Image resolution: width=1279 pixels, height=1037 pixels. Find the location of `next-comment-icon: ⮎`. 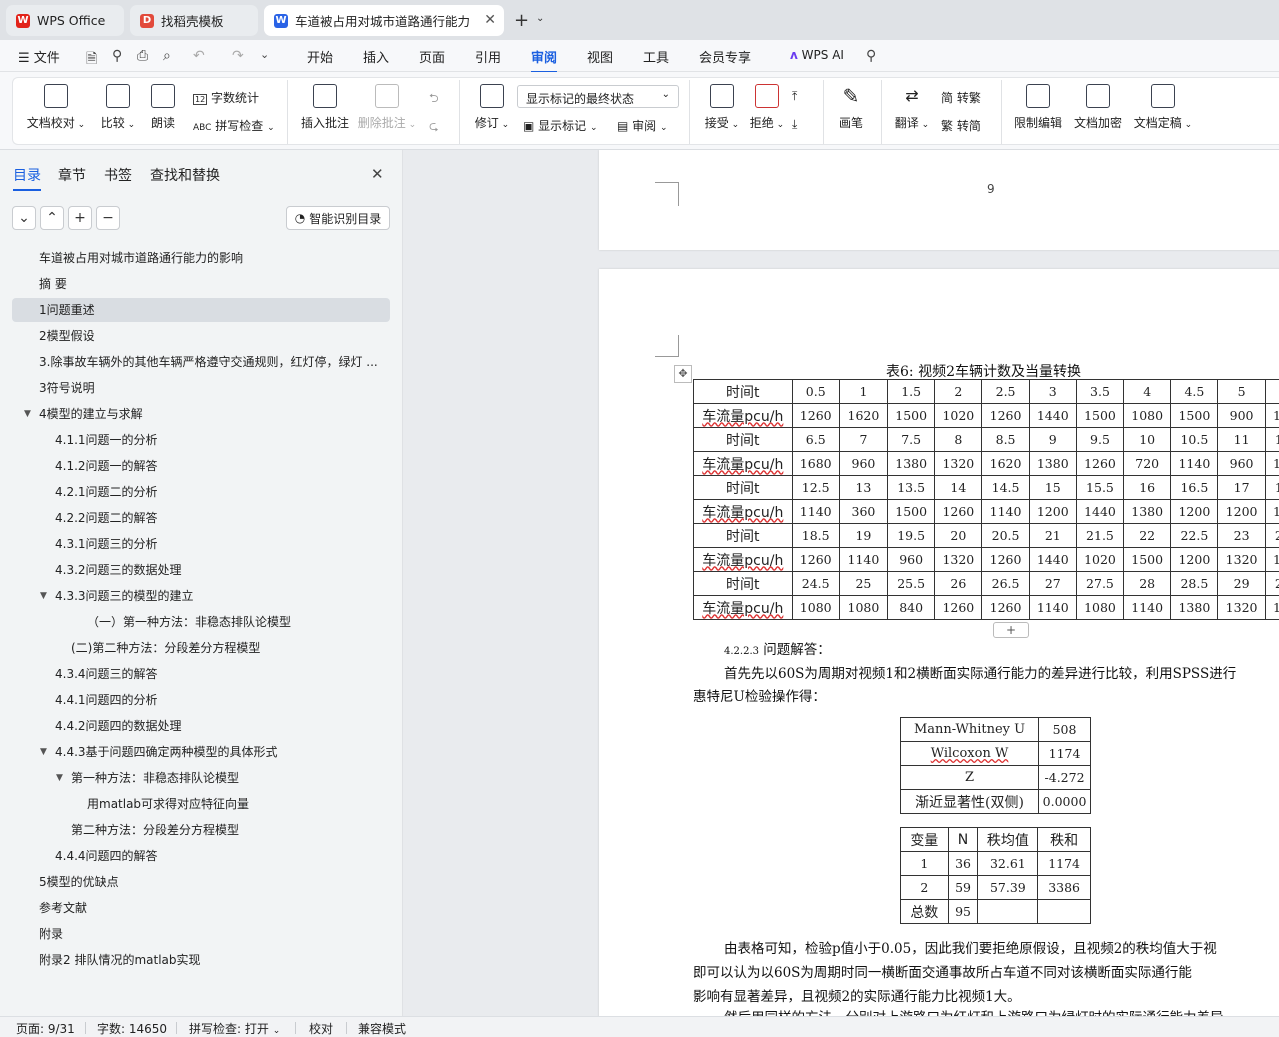

next-comment-icon: ⮎ is located at coordinates (434, 127).